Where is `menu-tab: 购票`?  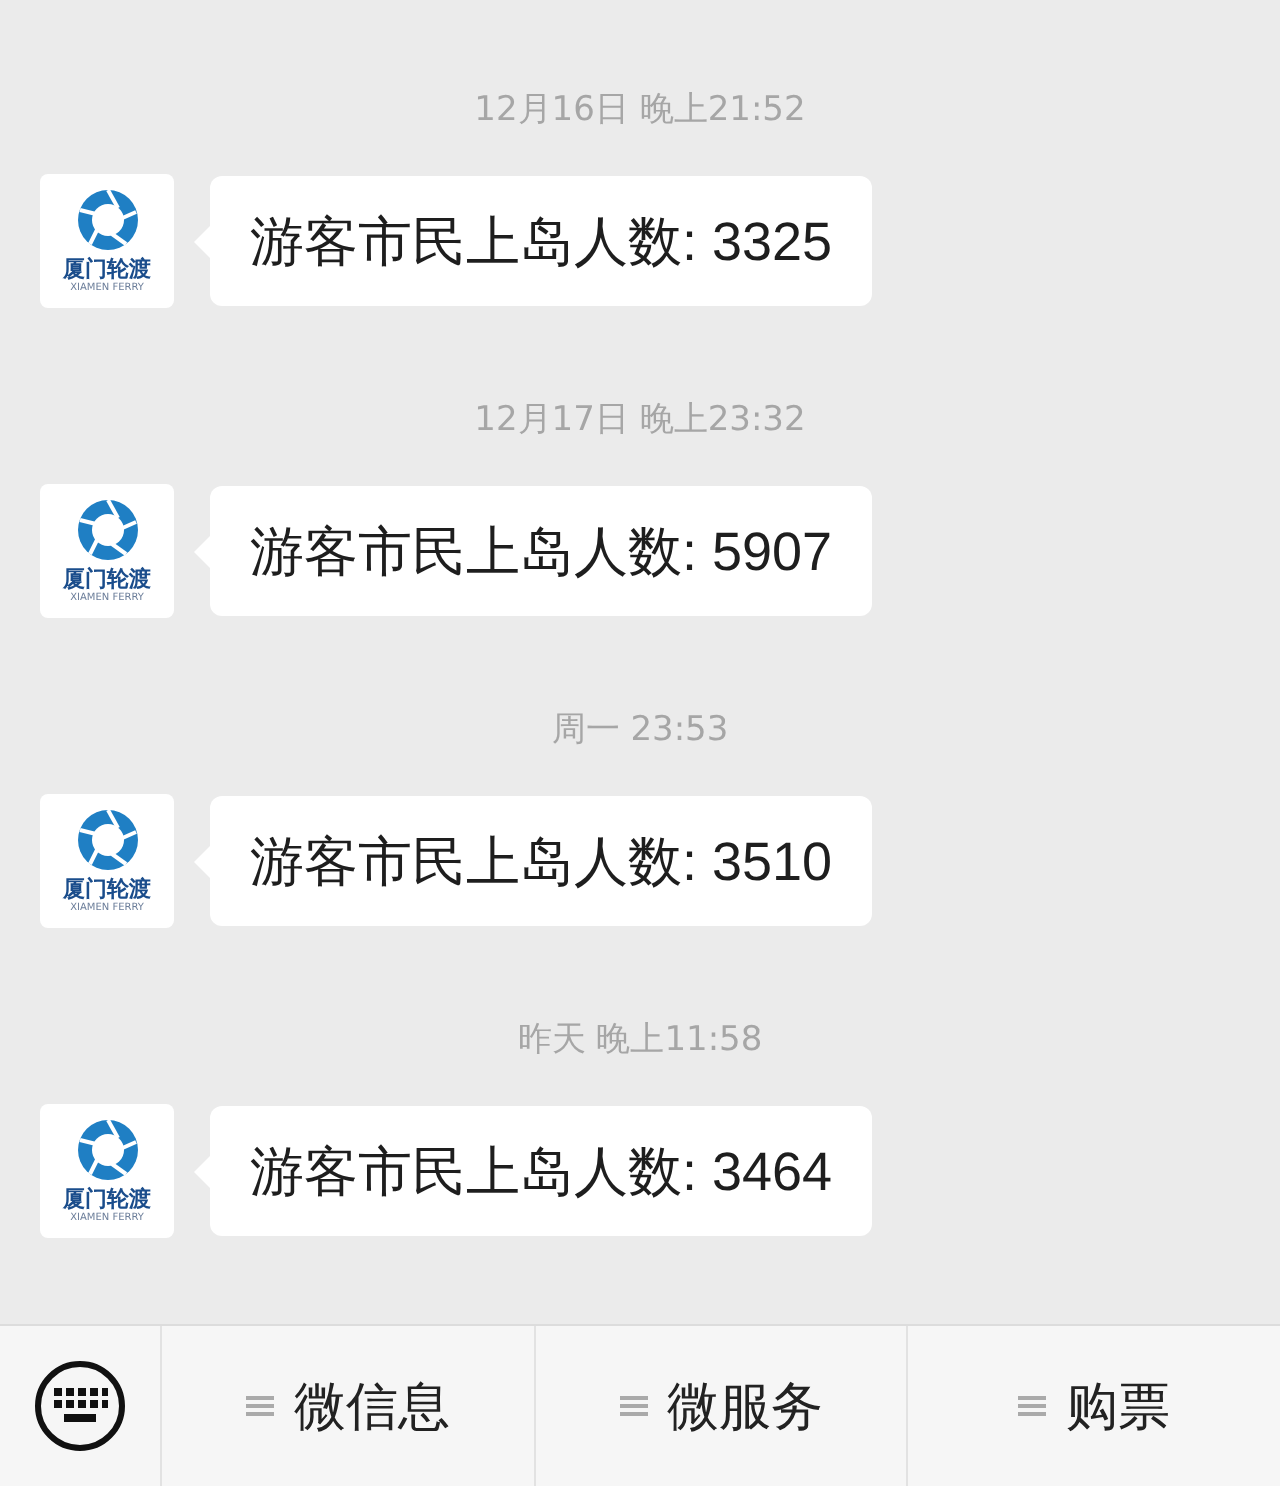 menu-tab: 购票 is located at coordinates (1093, 1406).